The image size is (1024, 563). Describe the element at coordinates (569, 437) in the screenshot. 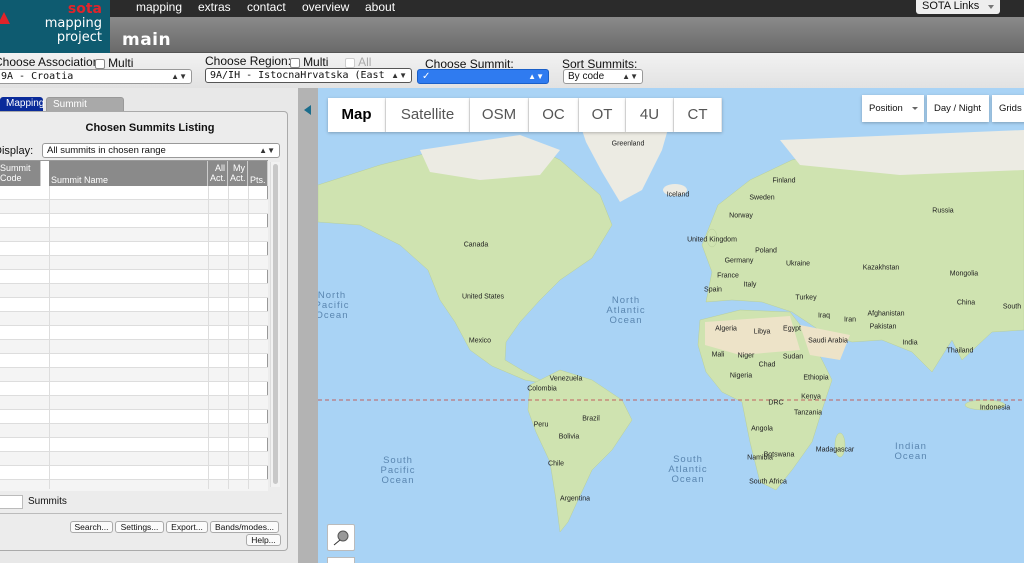

I see `map-place-label: Bolivia` at that location.